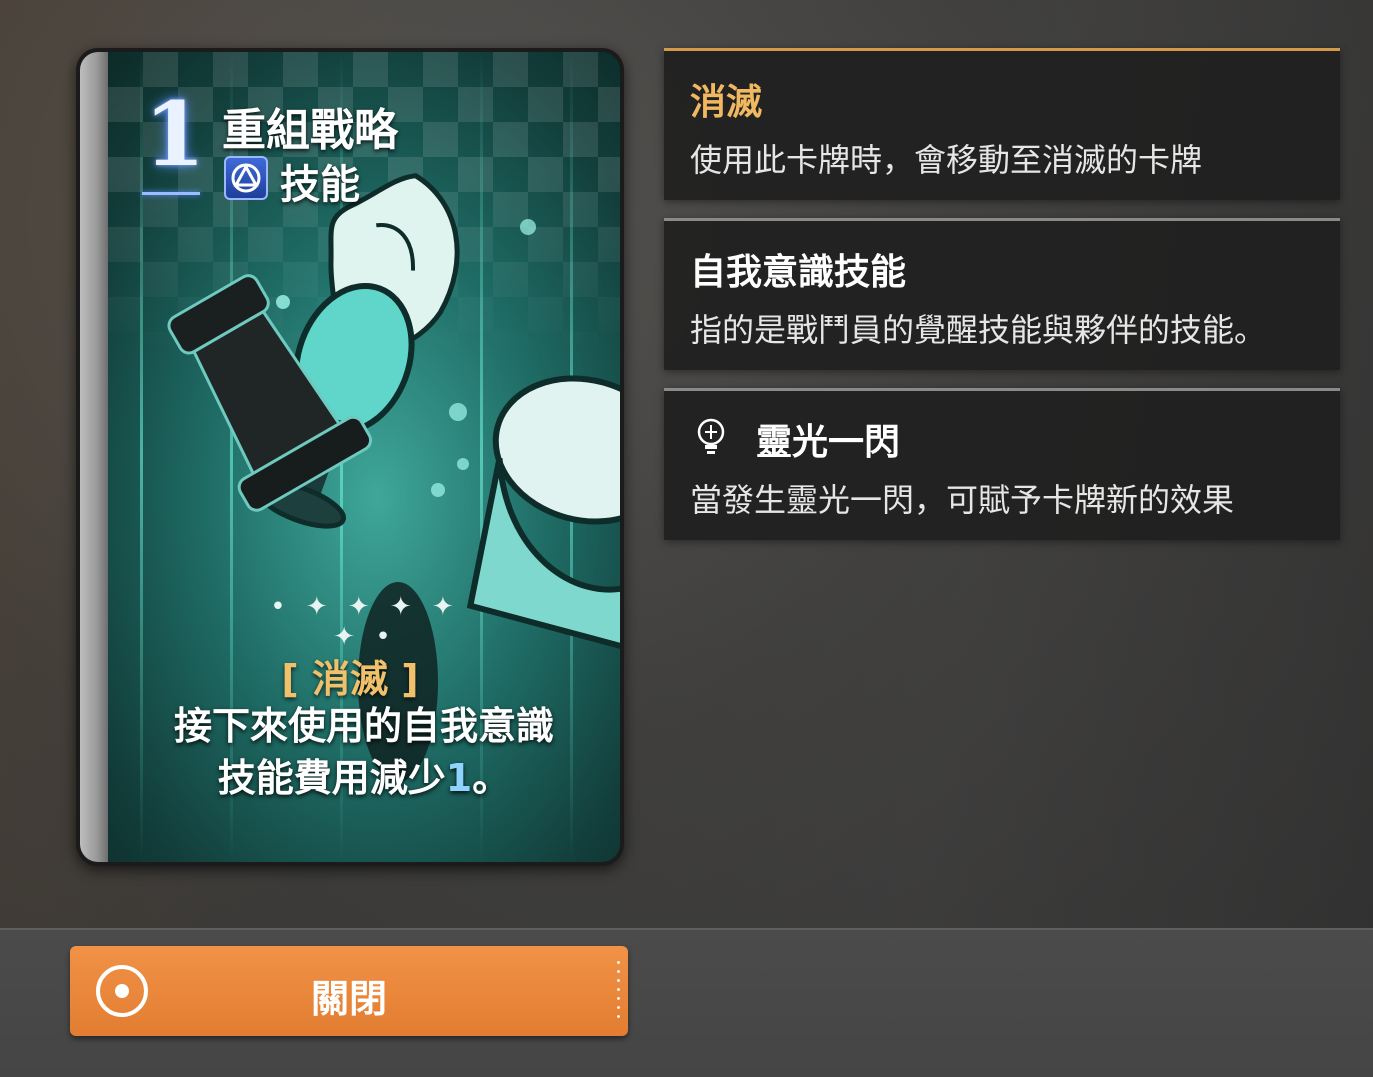 This screenshot has height=1077, width=1373. I want to click on card-description: 接下來使用的自我意識 技能費用減少1。, so click(364, 752).